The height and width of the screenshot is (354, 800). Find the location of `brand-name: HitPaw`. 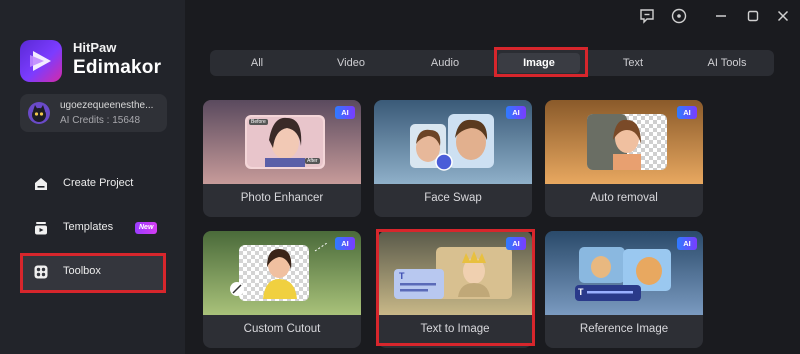

brand-name: HitPaw is located at coordinates (95, 47).